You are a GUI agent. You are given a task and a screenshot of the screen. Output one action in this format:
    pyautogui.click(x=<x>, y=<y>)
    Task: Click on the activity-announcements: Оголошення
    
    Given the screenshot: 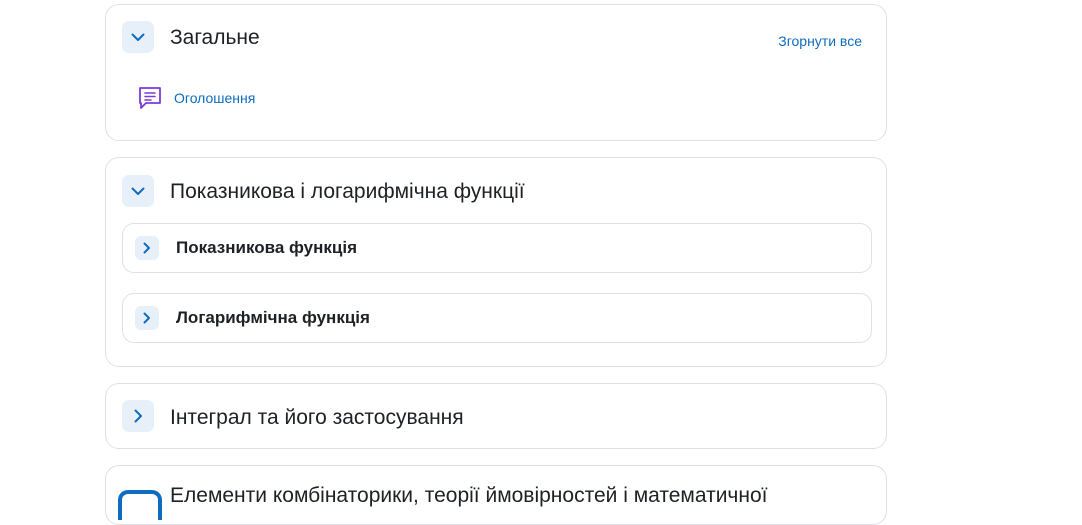 What is the action you would take?
    pyautogui.click(x=195, y=98)
    